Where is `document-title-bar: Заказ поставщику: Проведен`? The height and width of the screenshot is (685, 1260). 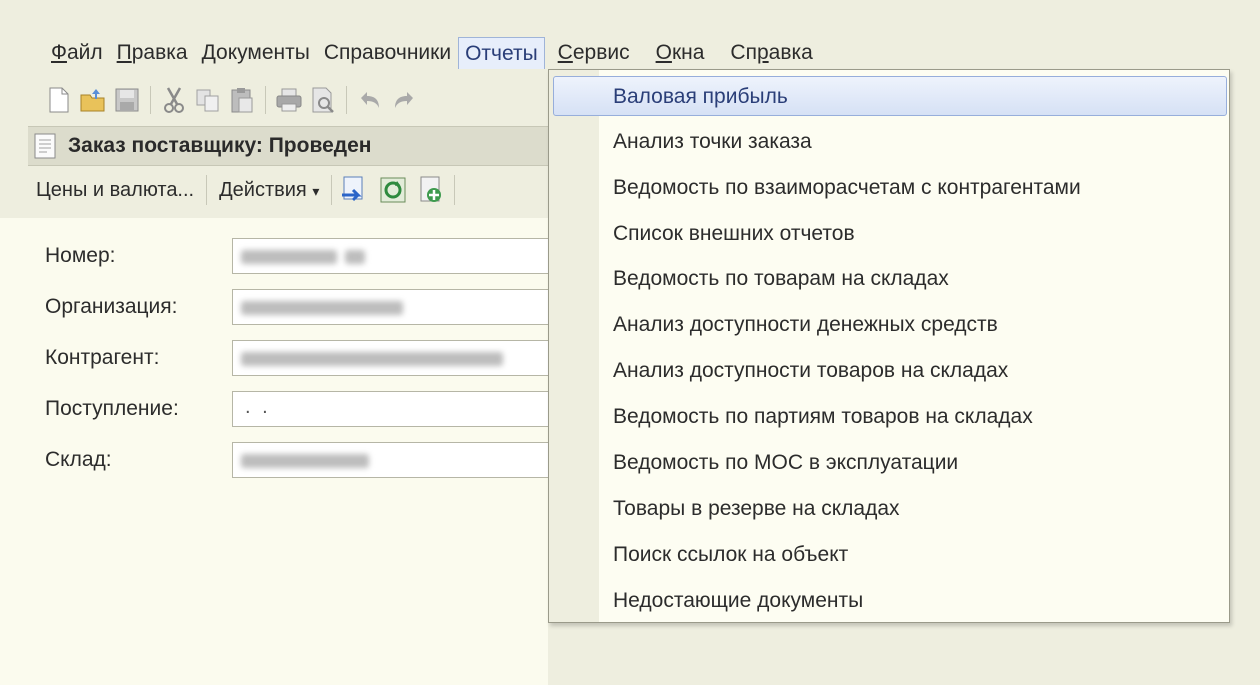 document-title-bar: Заказ поставщику: Проведен is located at coordinates (288, 146).